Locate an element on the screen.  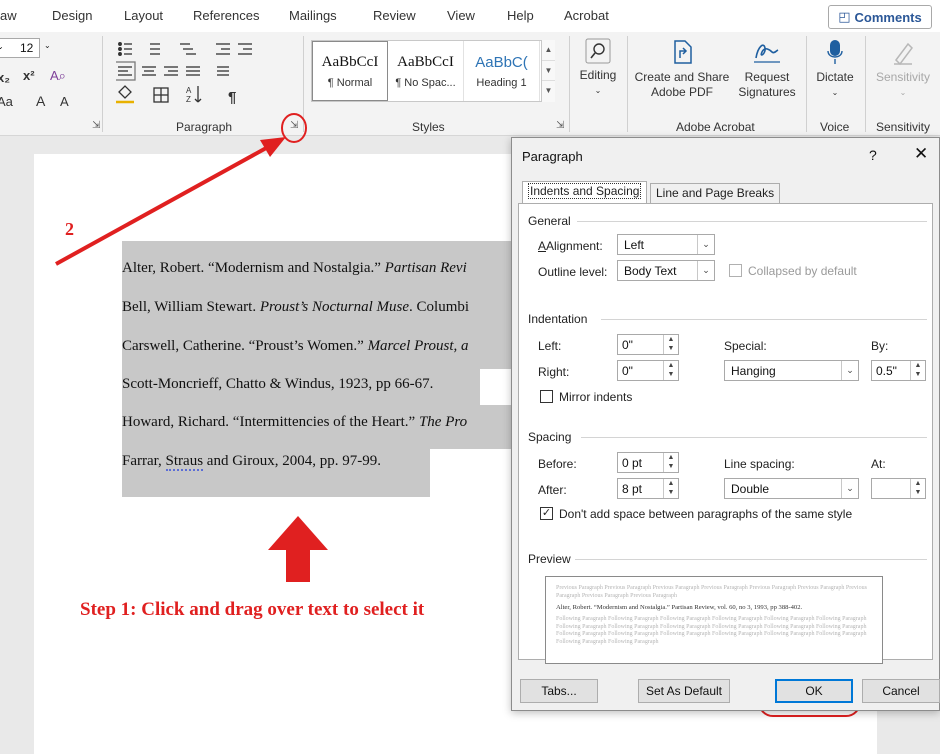
cancel-button: Cancel is located at coordinates (901, 691).